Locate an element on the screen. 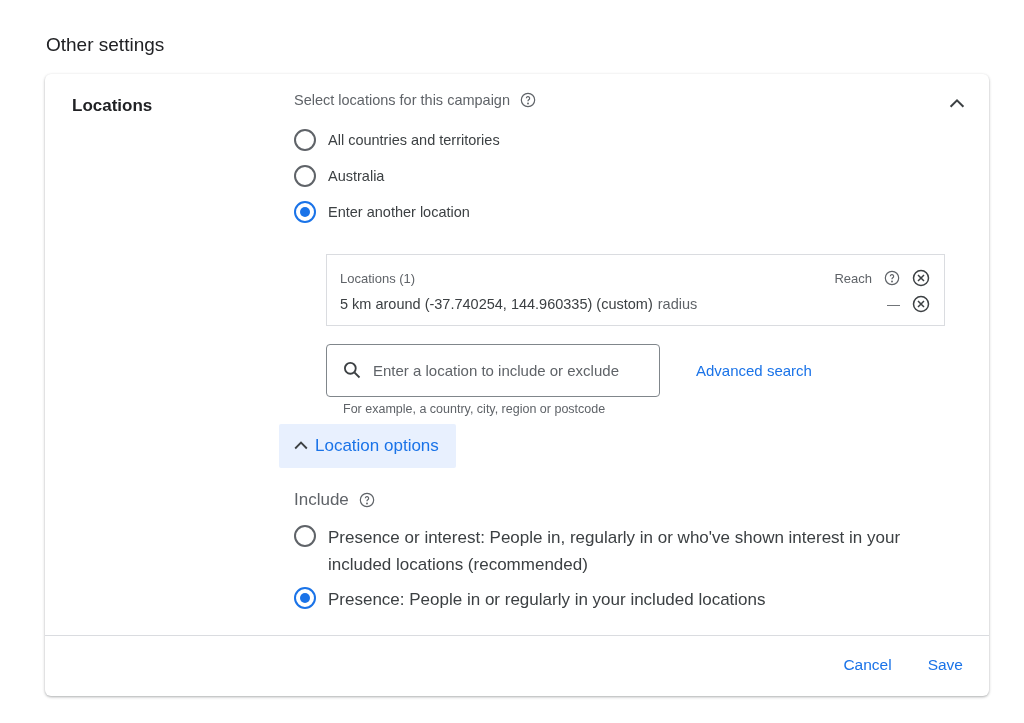  reach-value: — is located at coordinates (893, 304).